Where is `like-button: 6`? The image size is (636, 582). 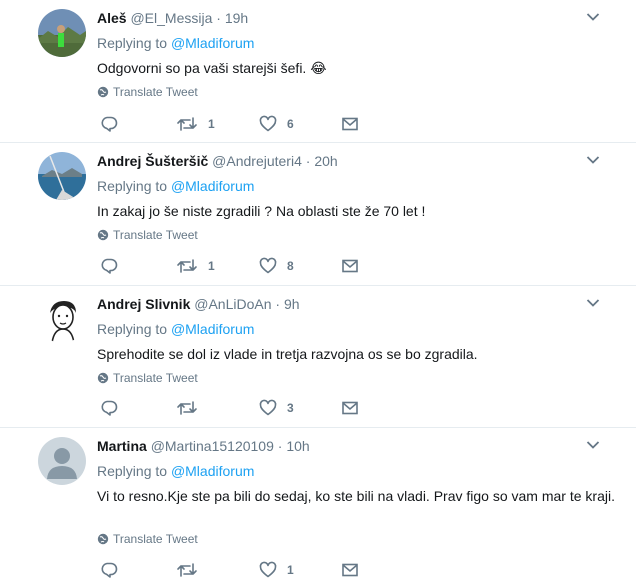
like-button: 6 is located at coordinates (276, 124).